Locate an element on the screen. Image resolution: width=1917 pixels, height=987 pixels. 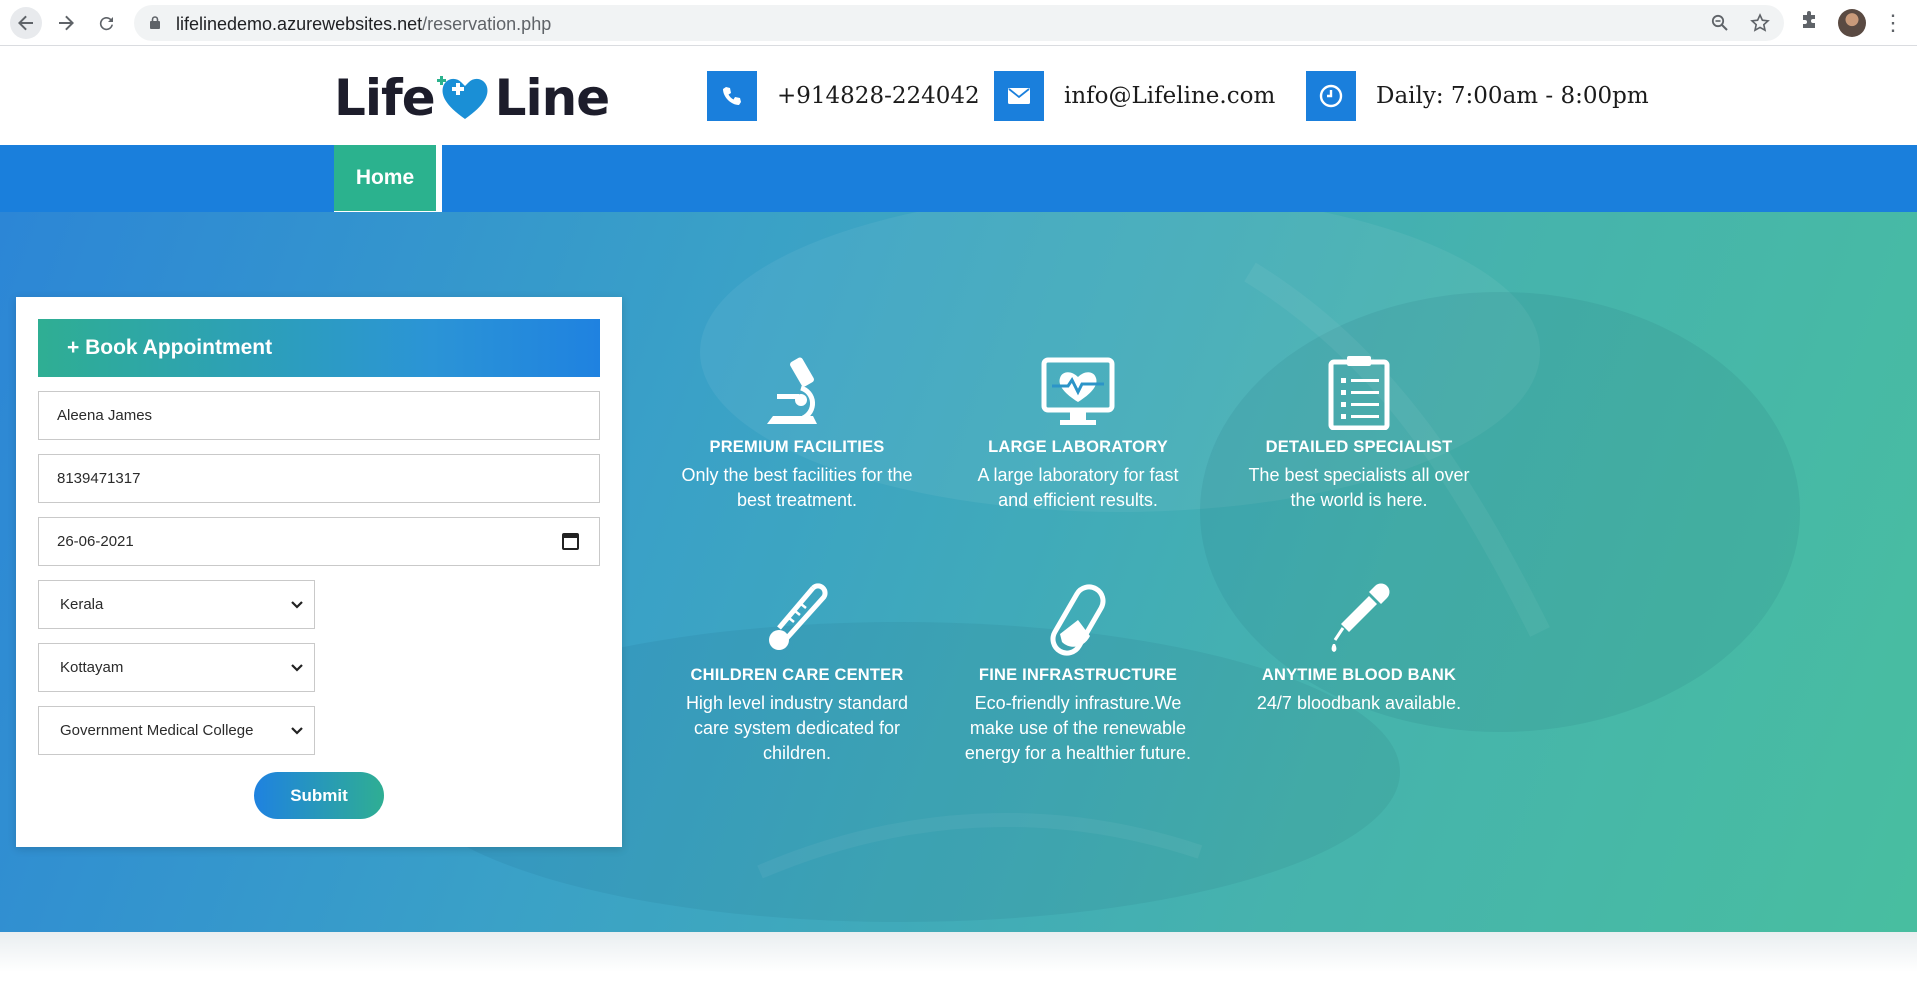
feature-title: PREMIUM FACILITIES is located at coordinates (797, 447).